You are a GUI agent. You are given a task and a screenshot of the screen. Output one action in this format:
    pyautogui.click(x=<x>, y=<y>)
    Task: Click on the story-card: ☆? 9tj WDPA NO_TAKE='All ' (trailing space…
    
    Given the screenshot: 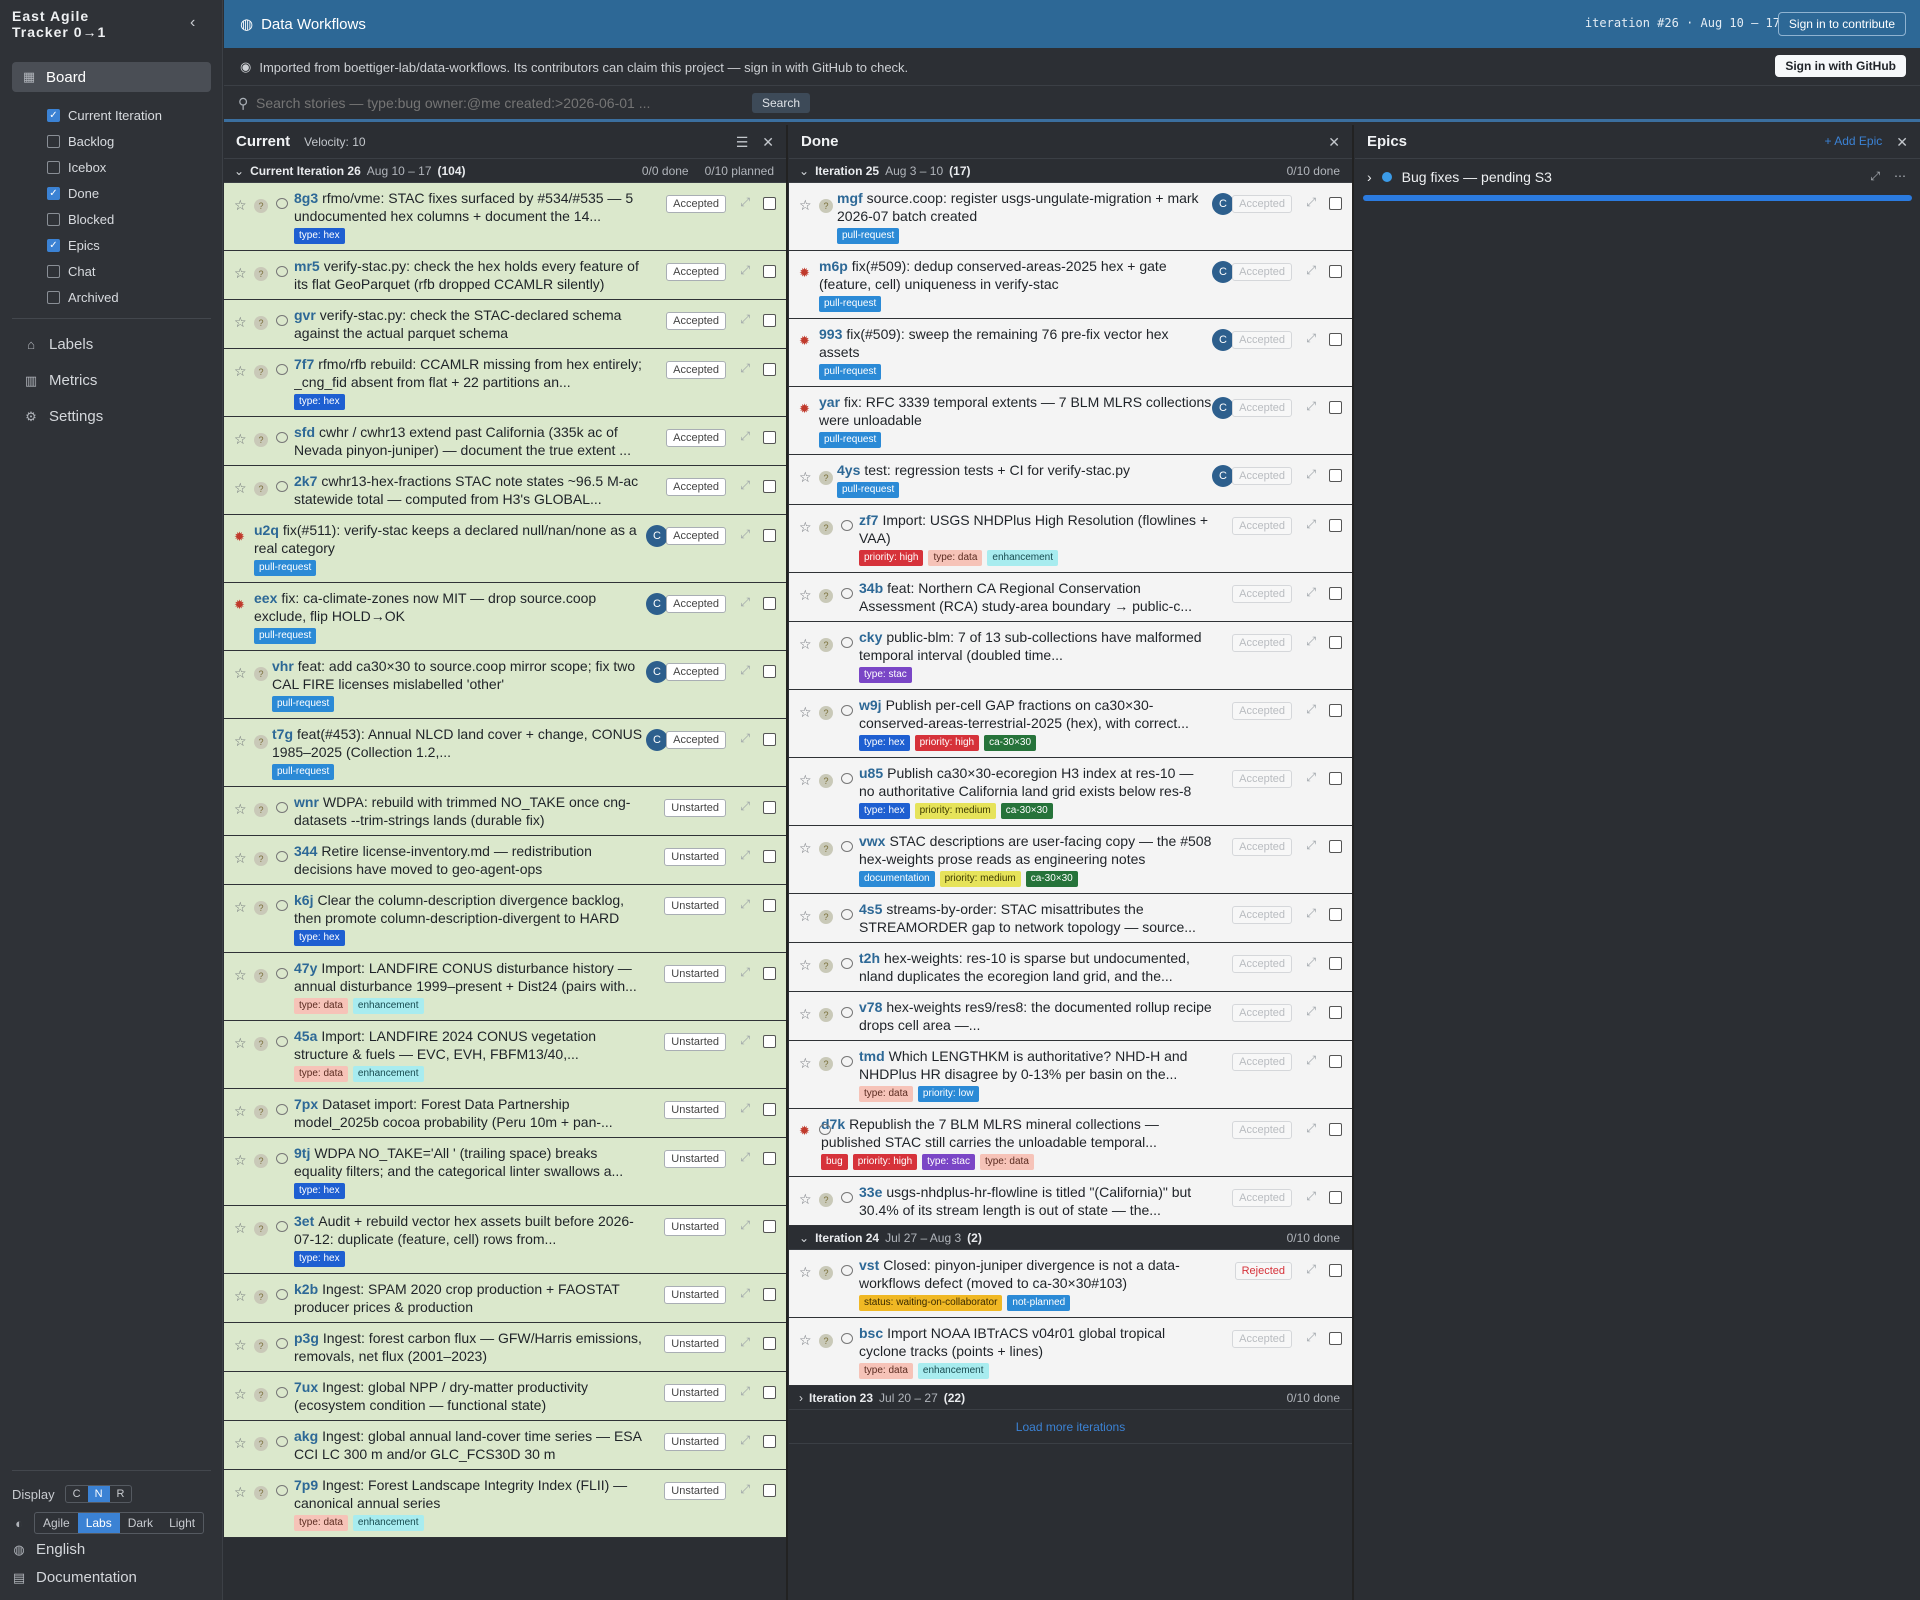 What is the action you would take?
    pyautogui.click(x=505, y=1172)
    